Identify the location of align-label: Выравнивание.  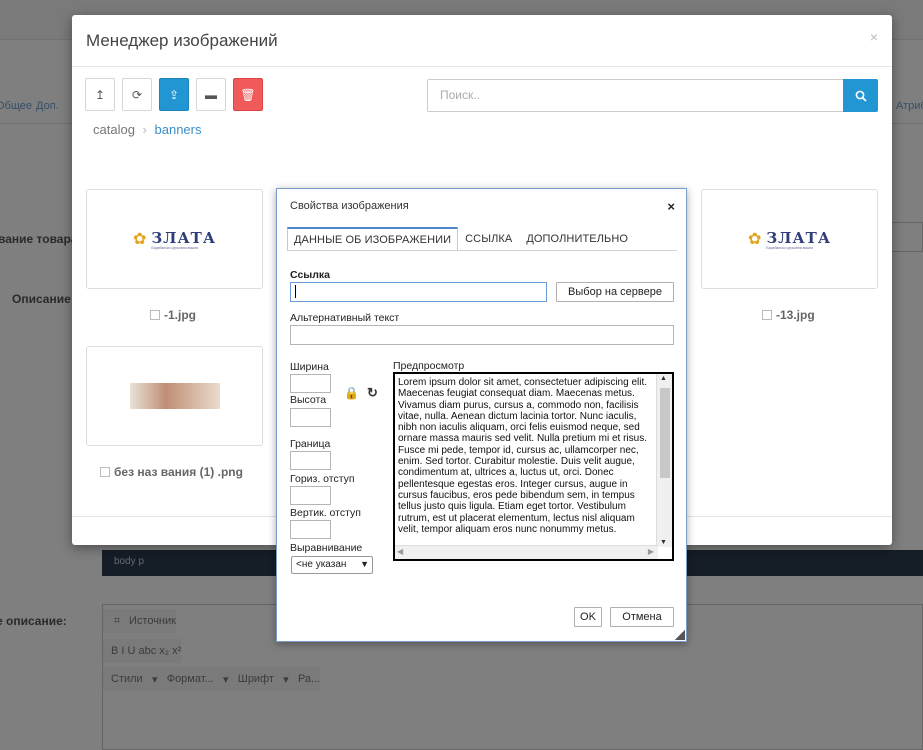
(326, 548).